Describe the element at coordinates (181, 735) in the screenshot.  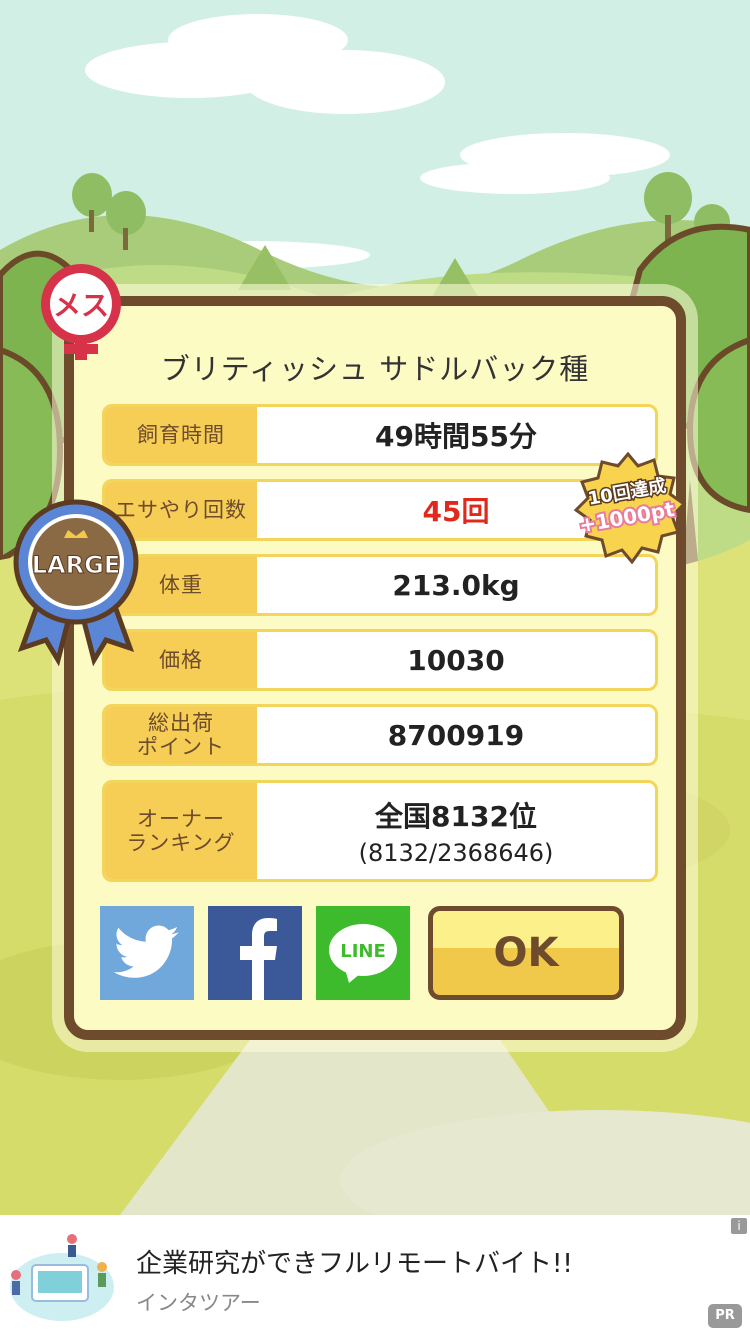
I see `stat-label: 総出荷 ポイント` at that location.